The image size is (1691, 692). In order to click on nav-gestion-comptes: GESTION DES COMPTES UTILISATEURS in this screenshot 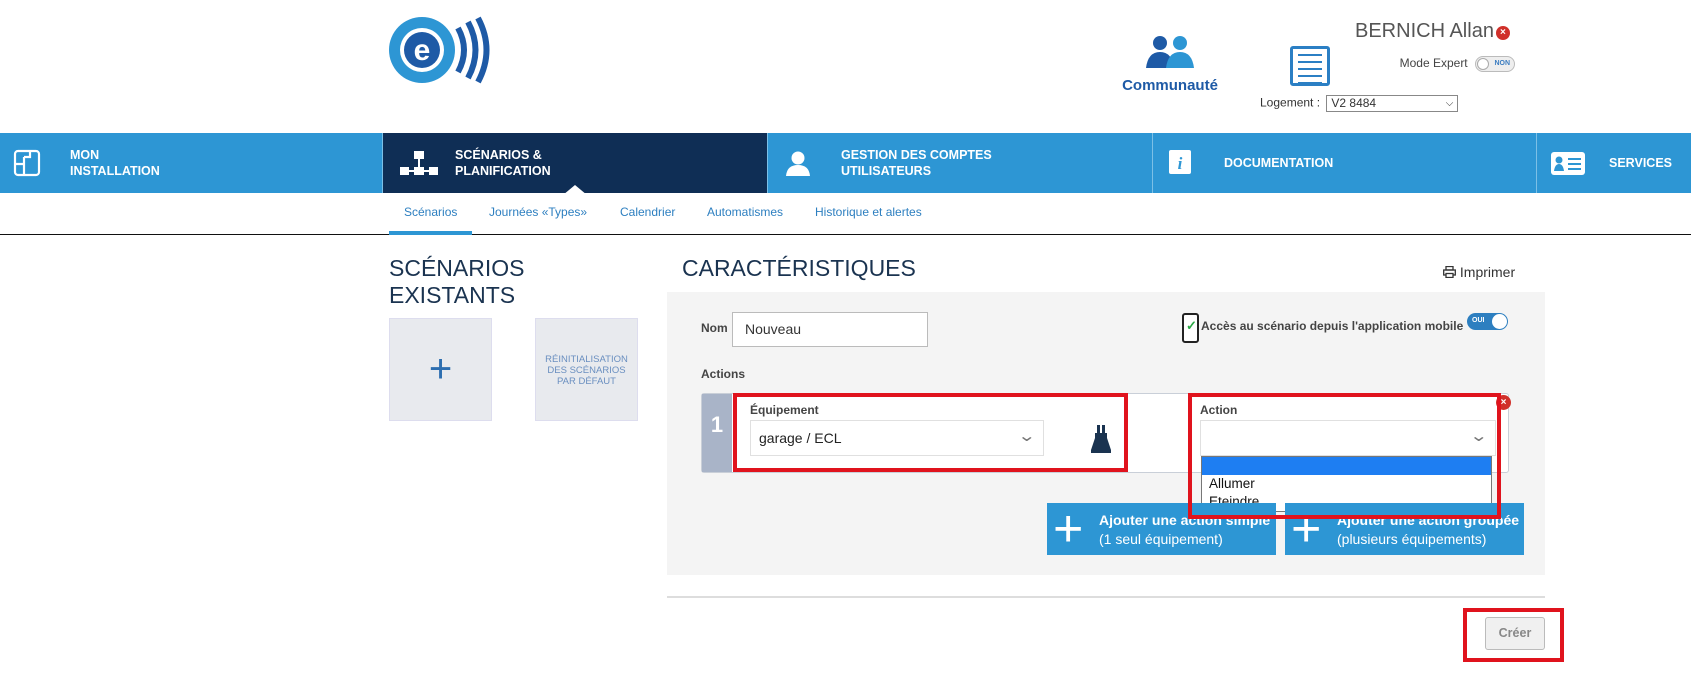, I will do `click(960, 163)`.